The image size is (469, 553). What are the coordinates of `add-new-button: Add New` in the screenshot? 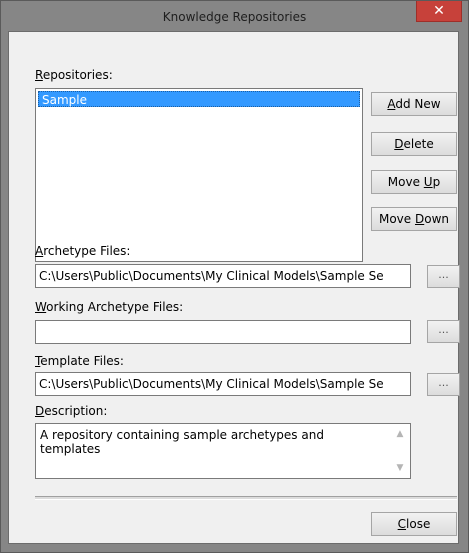 It's located at (414, 104).